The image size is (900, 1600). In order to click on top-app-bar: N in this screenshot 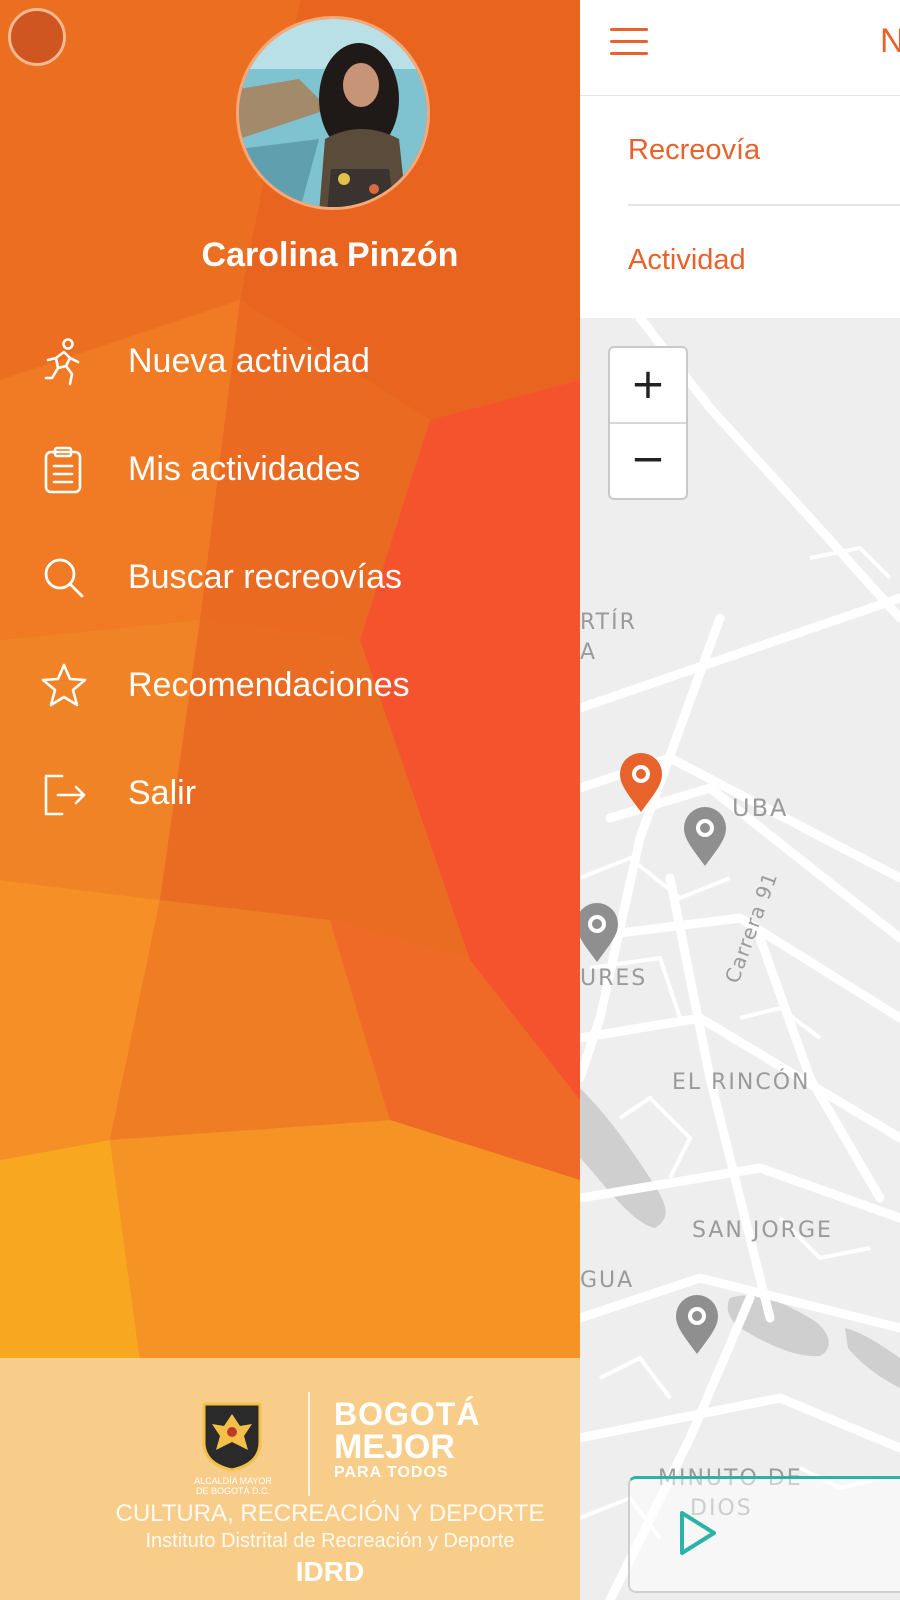, I will do `click(740, 48)`.